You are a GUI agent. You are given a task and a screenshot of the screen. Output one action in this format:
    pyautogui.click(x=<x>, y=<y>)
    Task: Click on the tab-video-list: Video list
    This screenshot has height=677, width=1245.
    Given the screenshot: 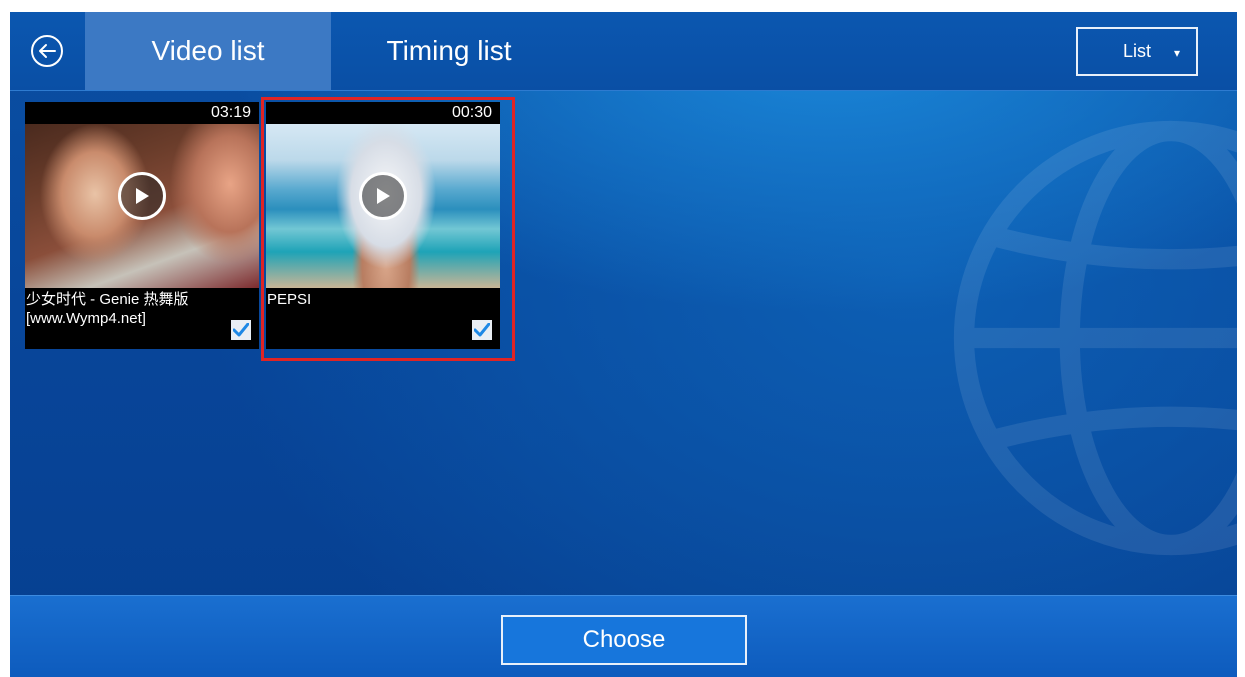 What is the action you would take?
    pyautogui.click(x=208, y=51)
    